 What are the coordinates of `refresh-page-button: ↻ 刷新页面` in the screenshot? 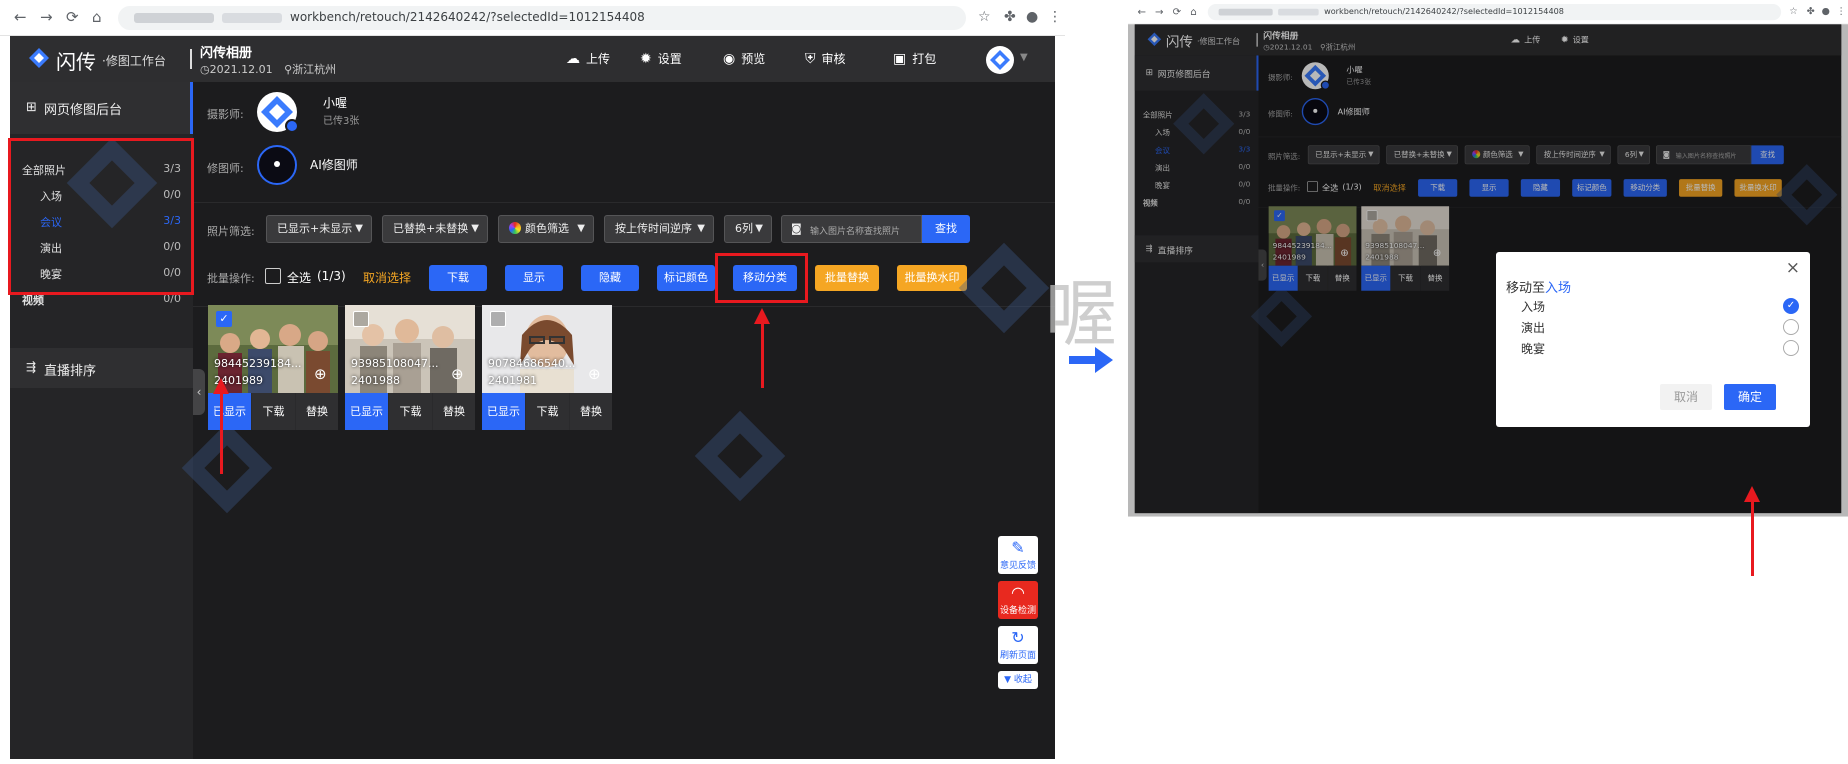 It's located at (1018, 645).